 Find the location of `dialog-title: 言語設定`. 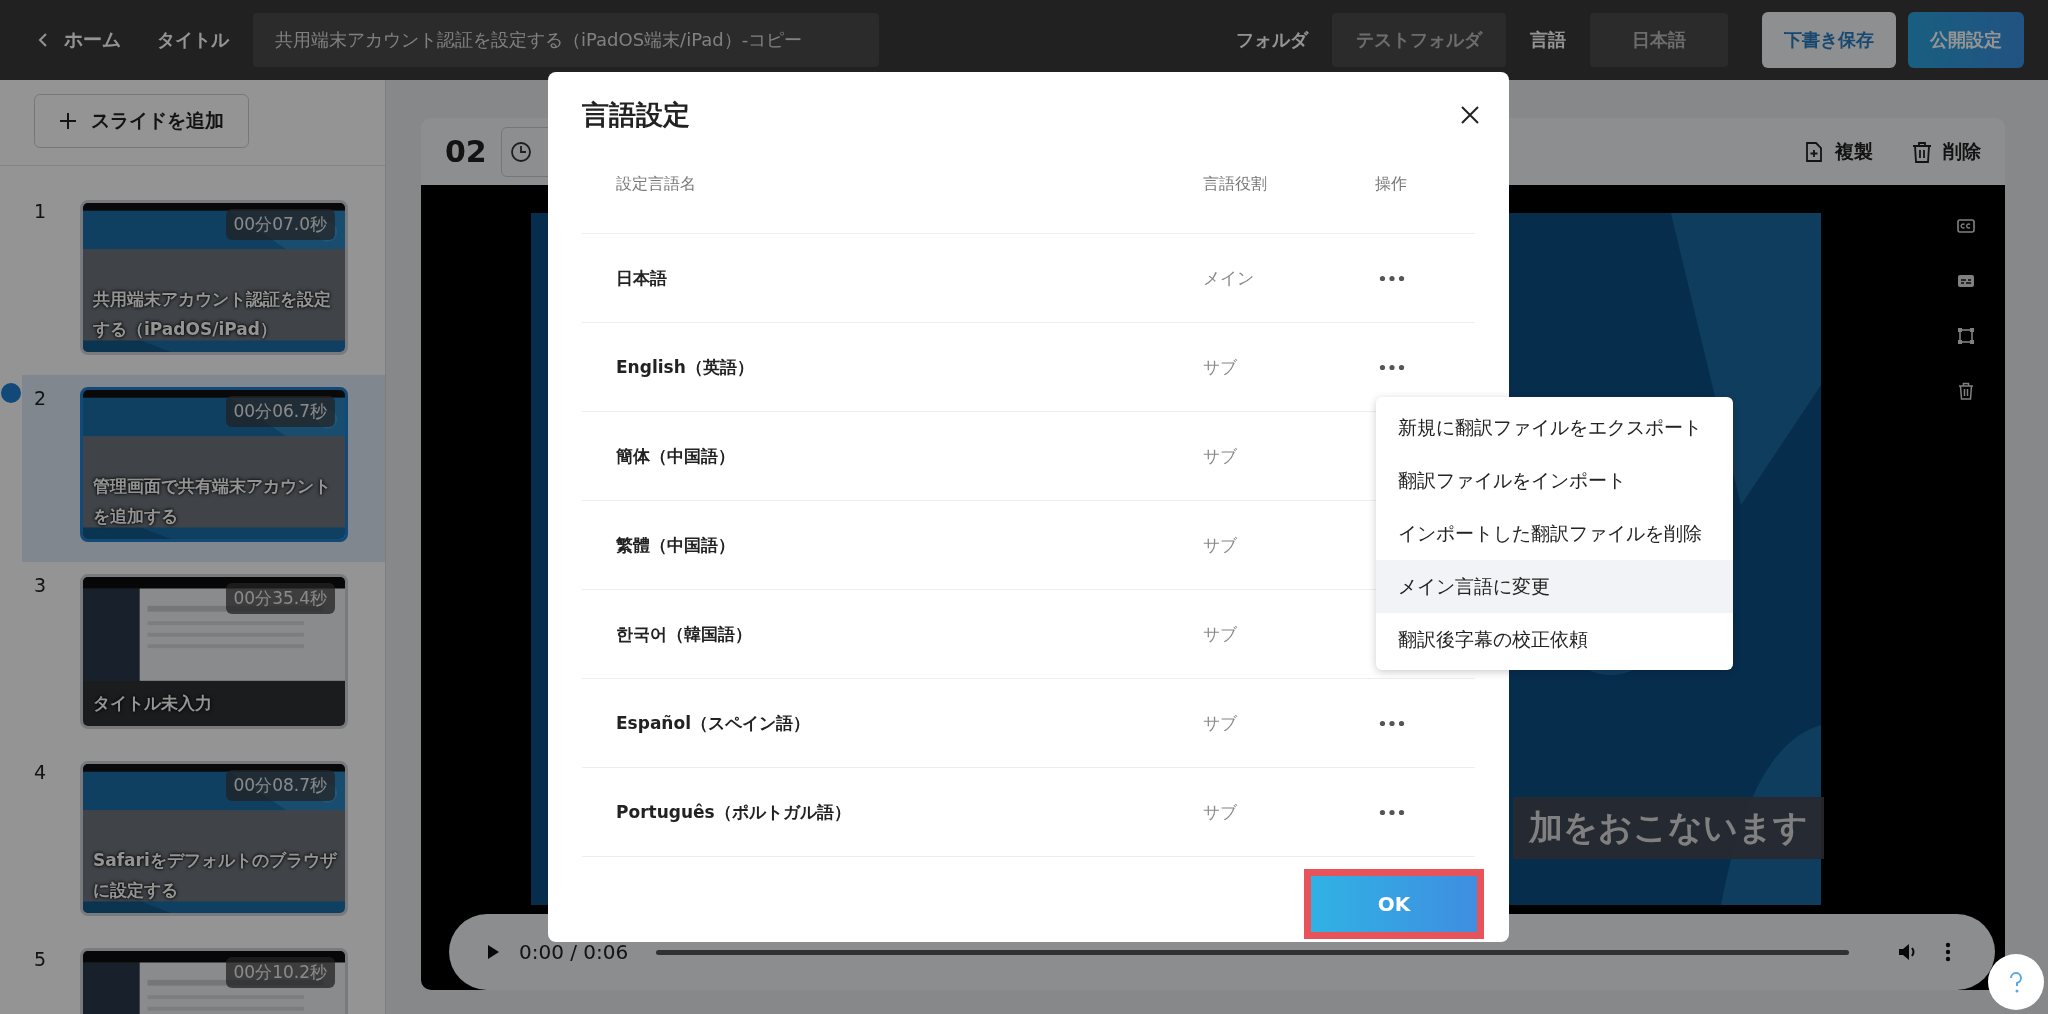

dialog-title: 言語設定 is located at coordinates (636, 115).